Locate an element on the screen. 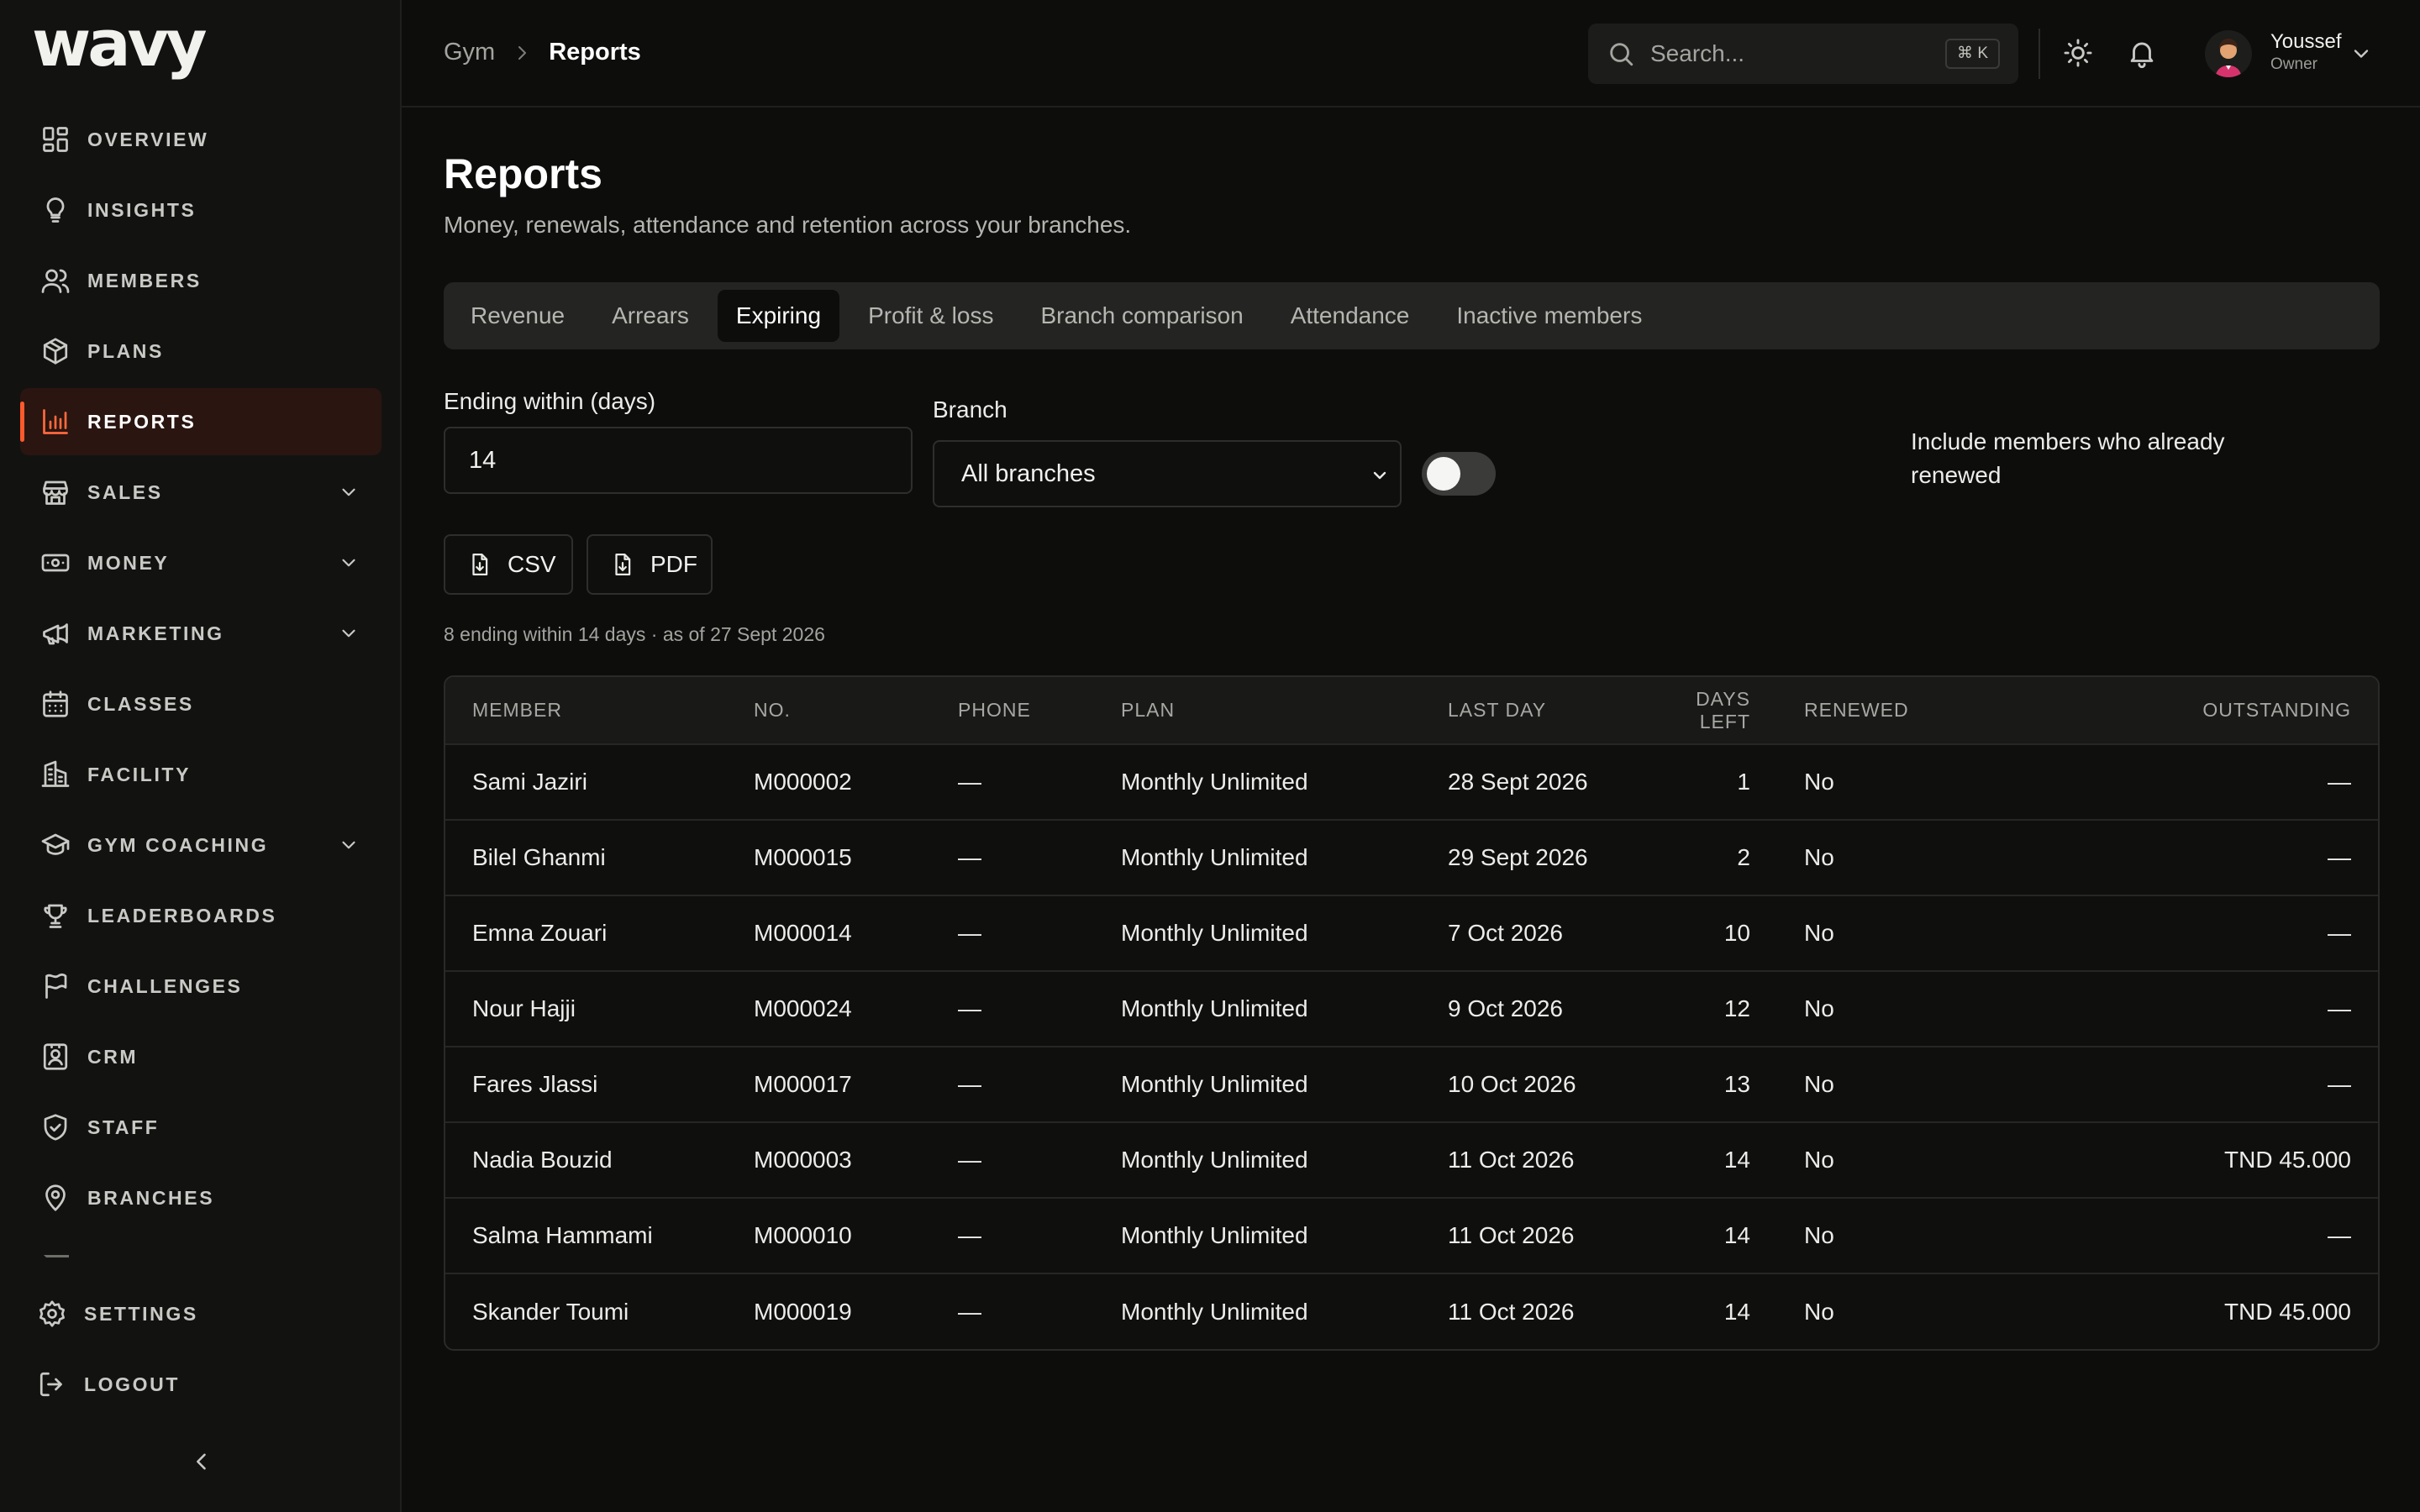  sidebar-item-staff: STAFF is located at coordinates (200, 1127).